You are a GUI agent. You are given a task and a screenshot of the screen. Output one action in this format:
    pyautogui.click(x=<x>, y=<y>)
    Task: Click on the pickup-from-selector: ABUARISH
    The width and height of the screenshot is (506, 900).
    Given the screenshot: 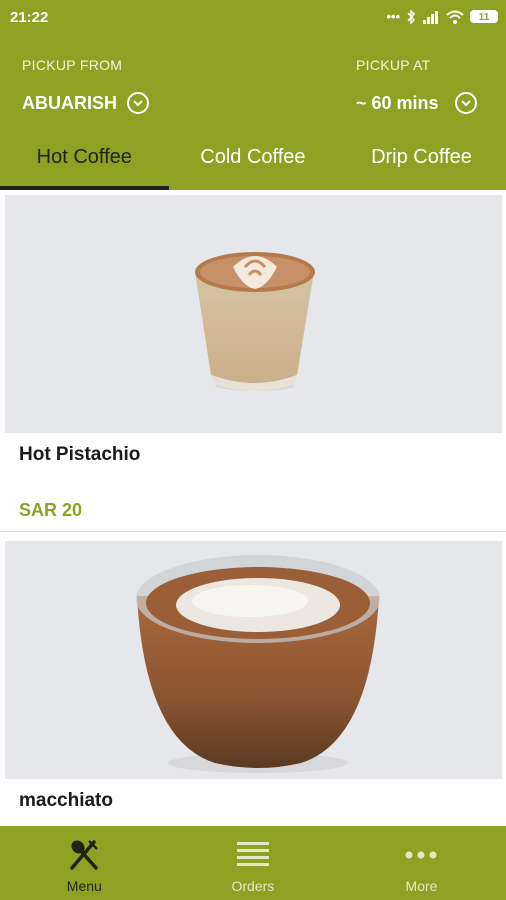 What is the action you would take?
    pyautogui.click(x=86, y=103)
    